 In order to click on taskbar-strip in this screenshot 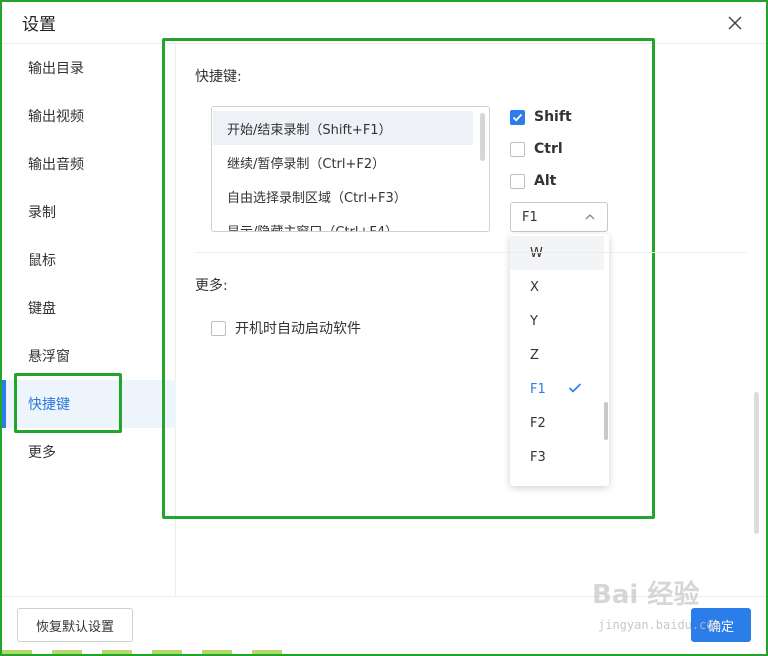, I will do `click(384, 652)`.